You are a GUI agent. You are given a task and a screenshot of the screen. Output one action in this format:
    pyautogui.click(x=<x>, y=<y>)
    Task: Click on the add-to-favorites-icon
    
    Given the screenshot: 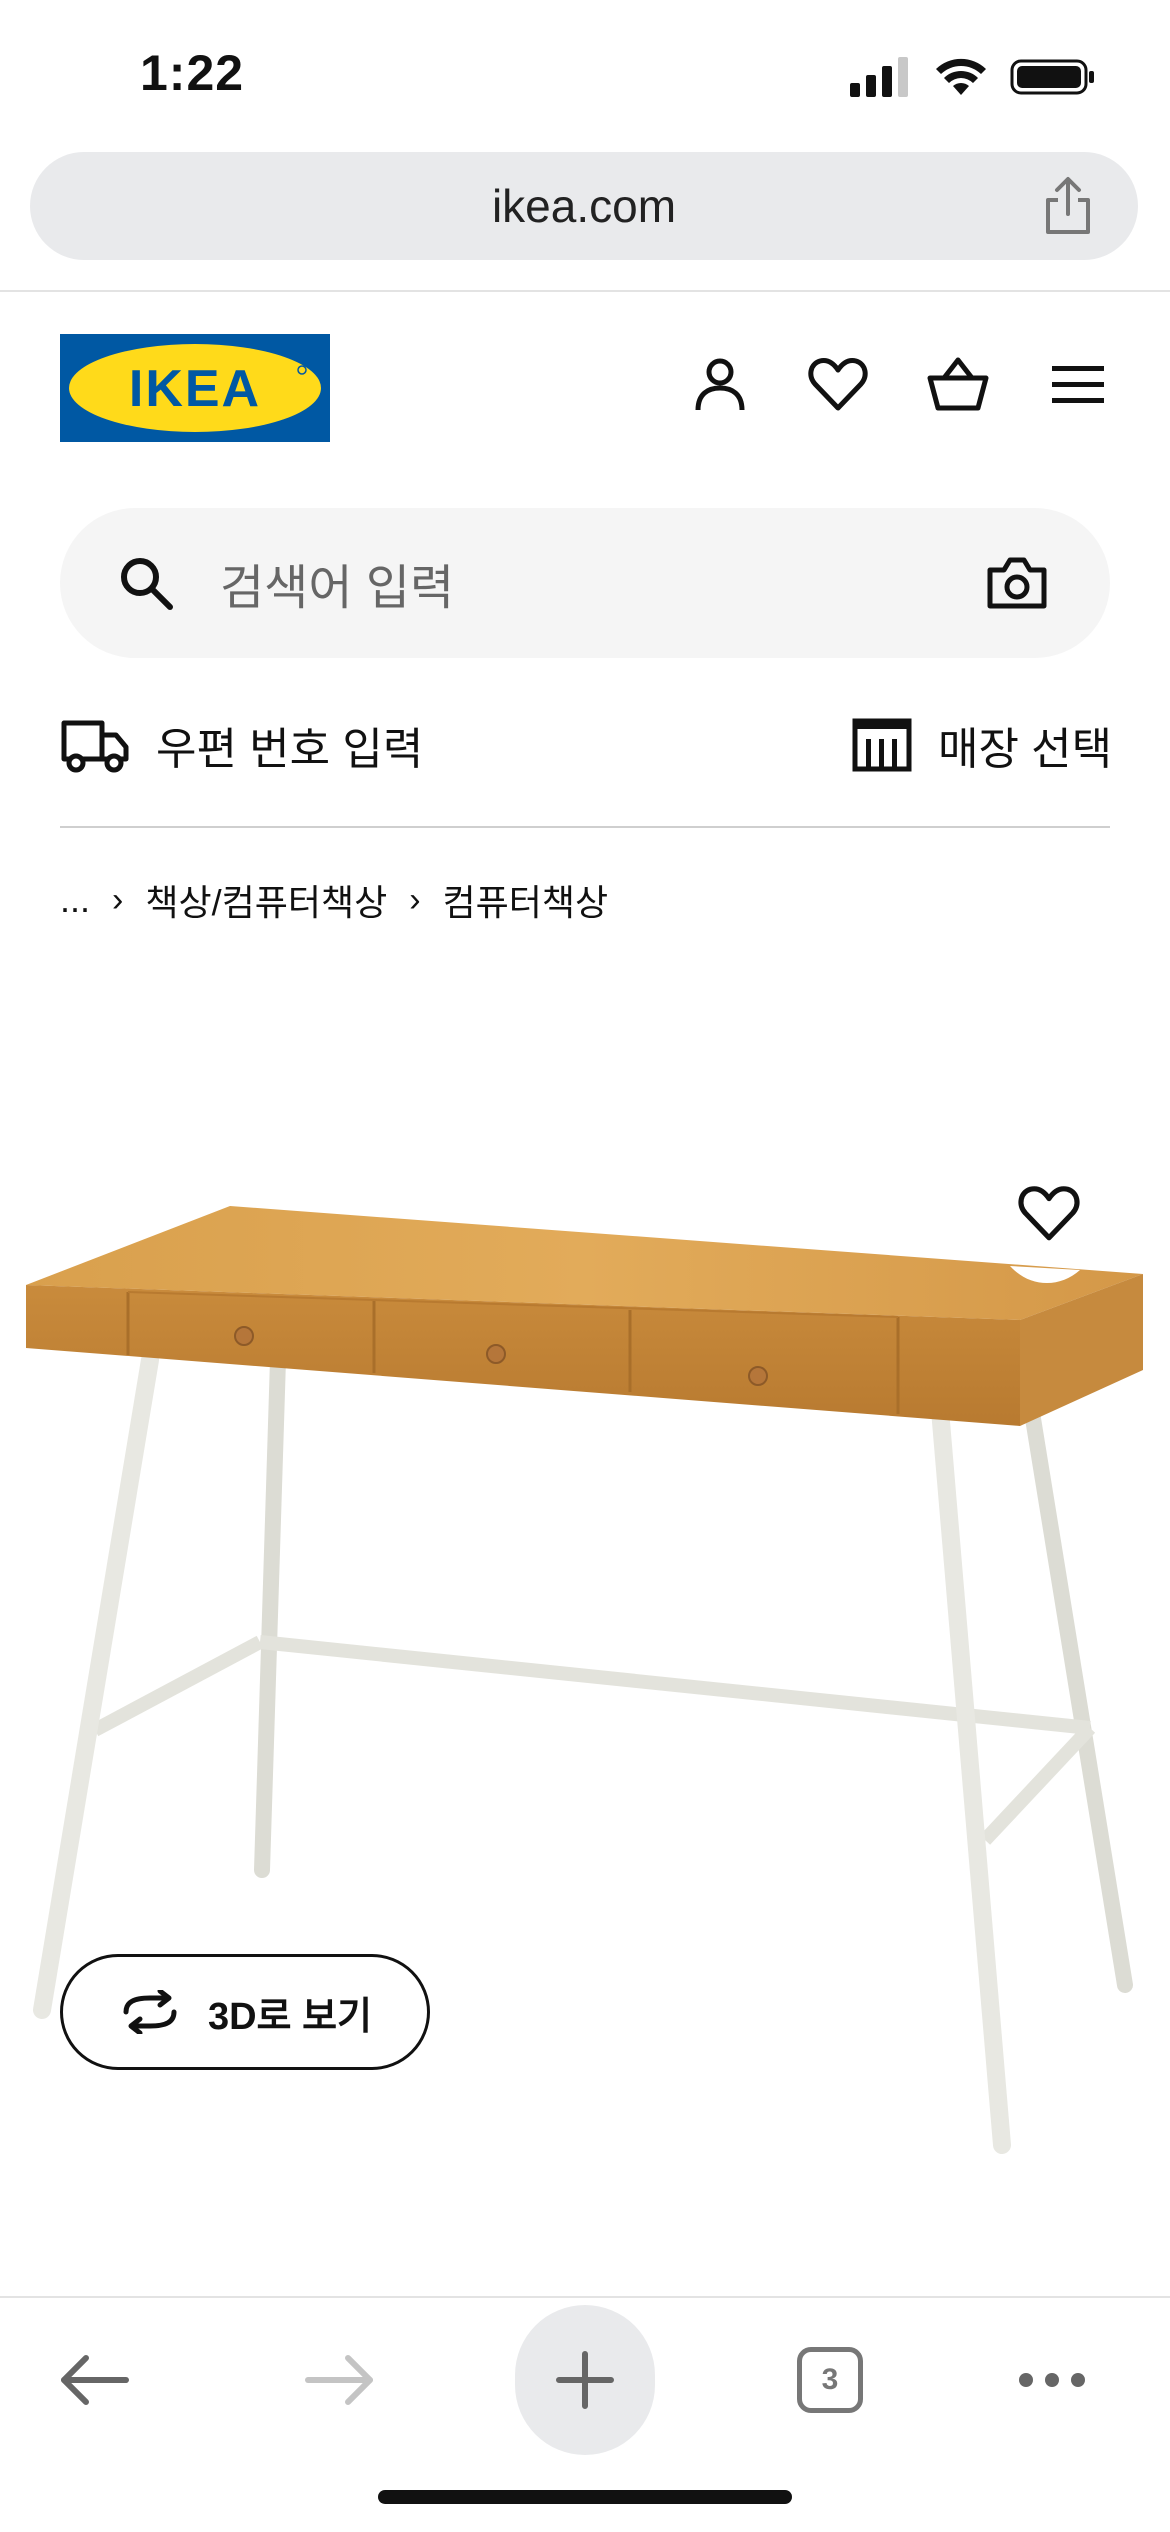 What is the action you would take?
    pyautogui.click(x=1049, y=1213)
    